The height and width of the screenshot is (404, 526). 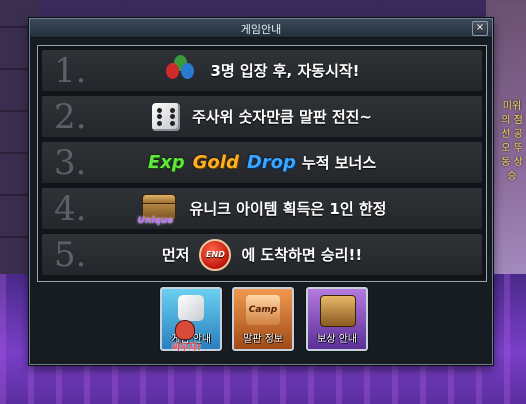 What do you see at coordinates (155, 220) in the screenshot?
I see `unique-tag: Unique` at bounding box center [155, 220].